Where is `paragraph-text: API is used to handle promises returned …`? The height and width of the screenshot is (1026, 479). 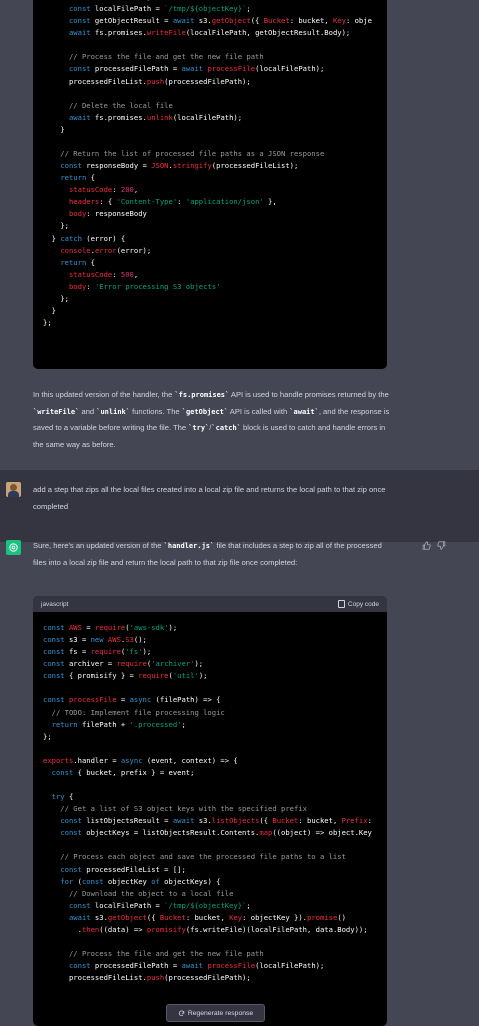
paragraph-text: API is used to handle promises returned … is located at coordinates (309, 394).